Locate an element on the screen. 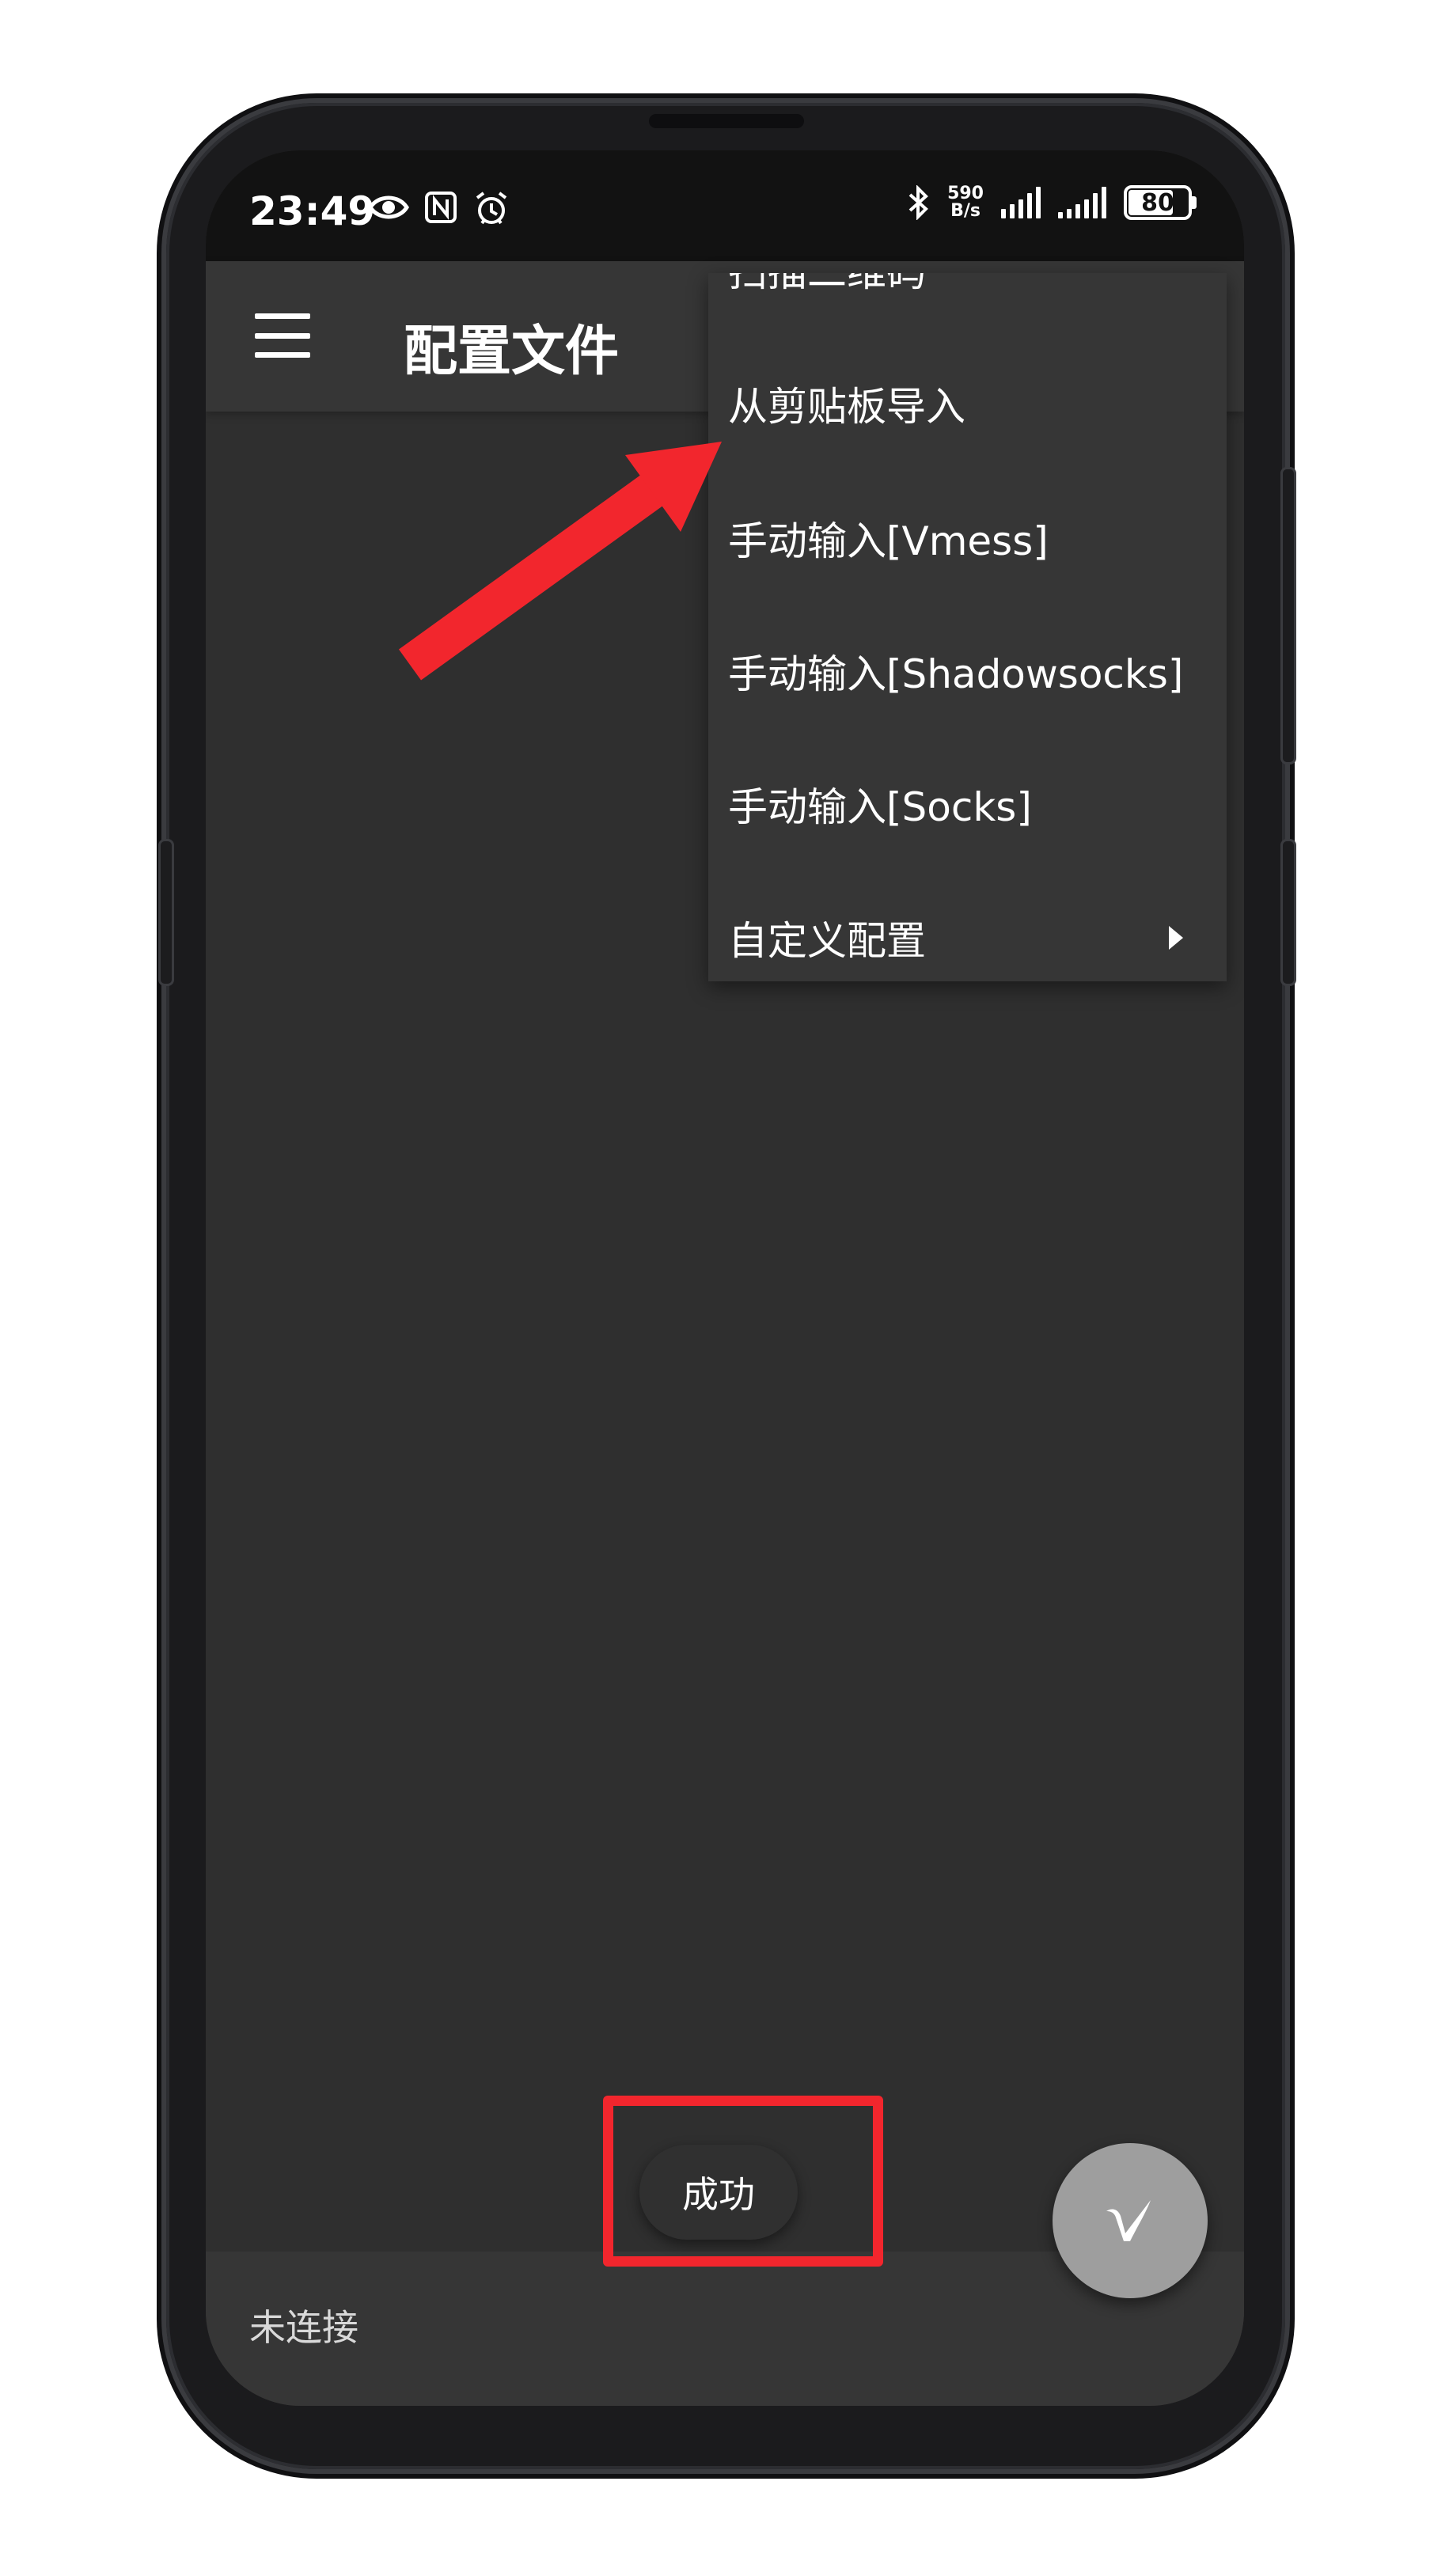 The height and width of the screenshot is (2576, 1449). menu-item-label: 从剪贴板导入 is located at coordinates (846, 407).